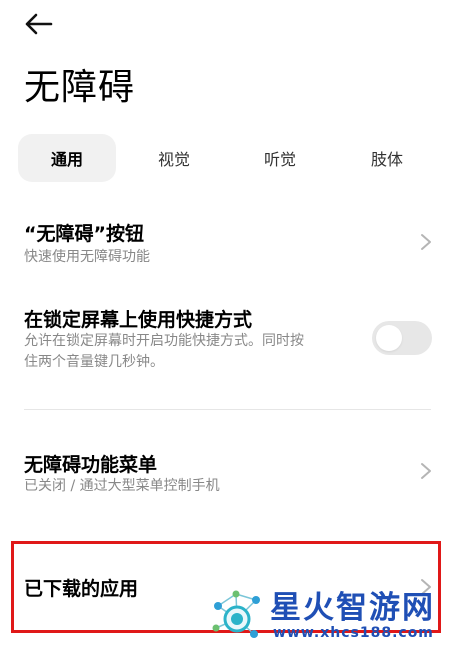 This screenshot has width=455, height=650. Describe the element at coordinates (122, 486) in the screenshot. I see `row-subtitle: 已关闭 / 通过大型菜单控制手机` at that location.